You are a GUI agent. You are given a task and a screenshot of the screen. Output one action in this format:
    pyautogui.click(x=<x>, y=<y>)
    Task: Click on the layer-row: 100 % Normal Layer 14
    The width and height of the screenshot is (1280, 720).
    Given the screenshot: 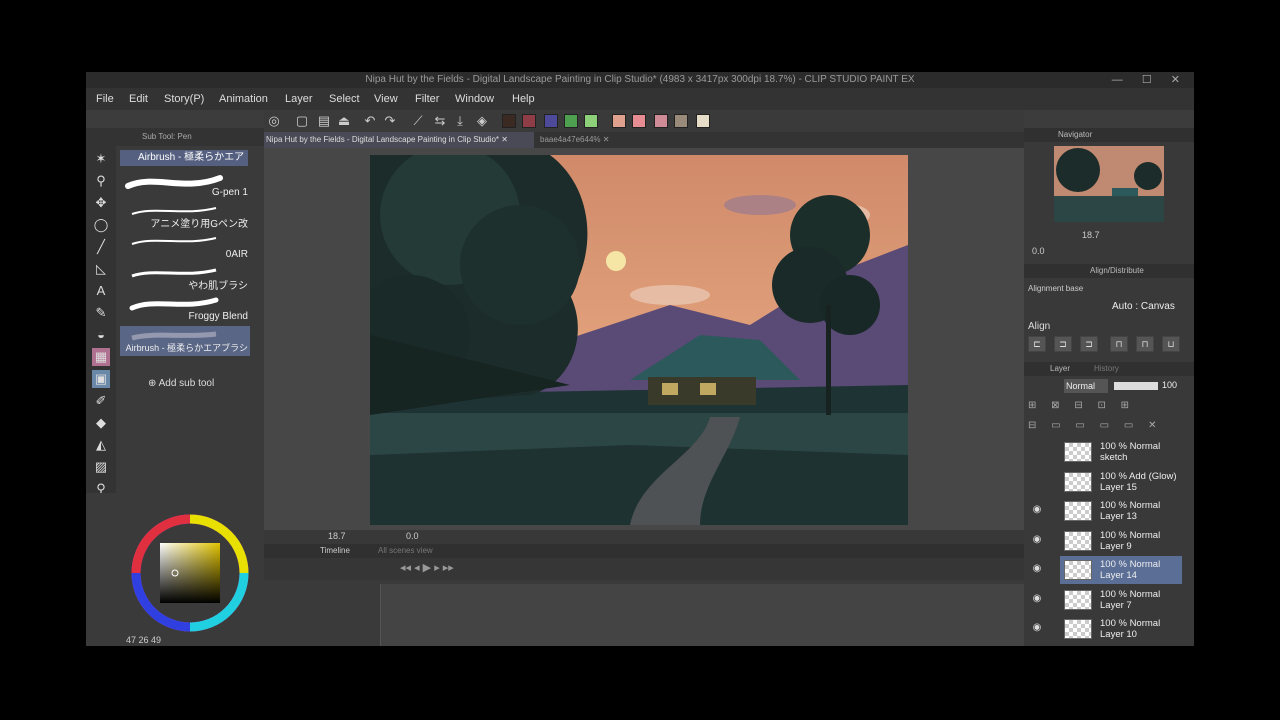 What is the action you would take?
    pyautogui.click(x=1121, y=570)
    